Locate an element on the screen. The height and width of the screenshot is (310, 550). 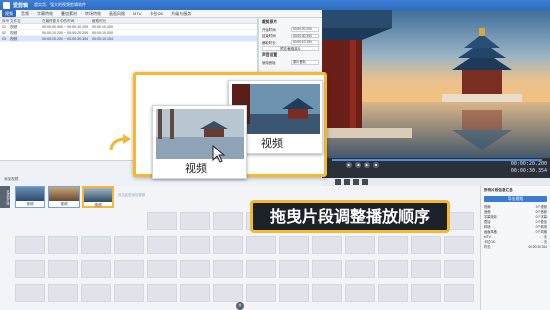
menu-styles: 画面风格 is located at coordinates (117, 13).